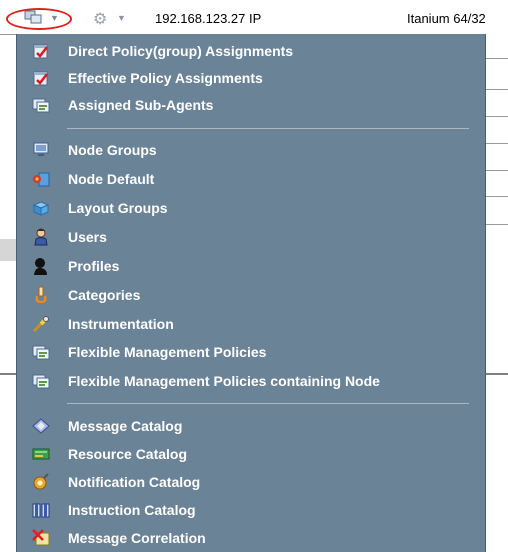 The width and height of the screenshot is (508, 552). I want to click on menu-item-label: Categories, so click(104, 295).